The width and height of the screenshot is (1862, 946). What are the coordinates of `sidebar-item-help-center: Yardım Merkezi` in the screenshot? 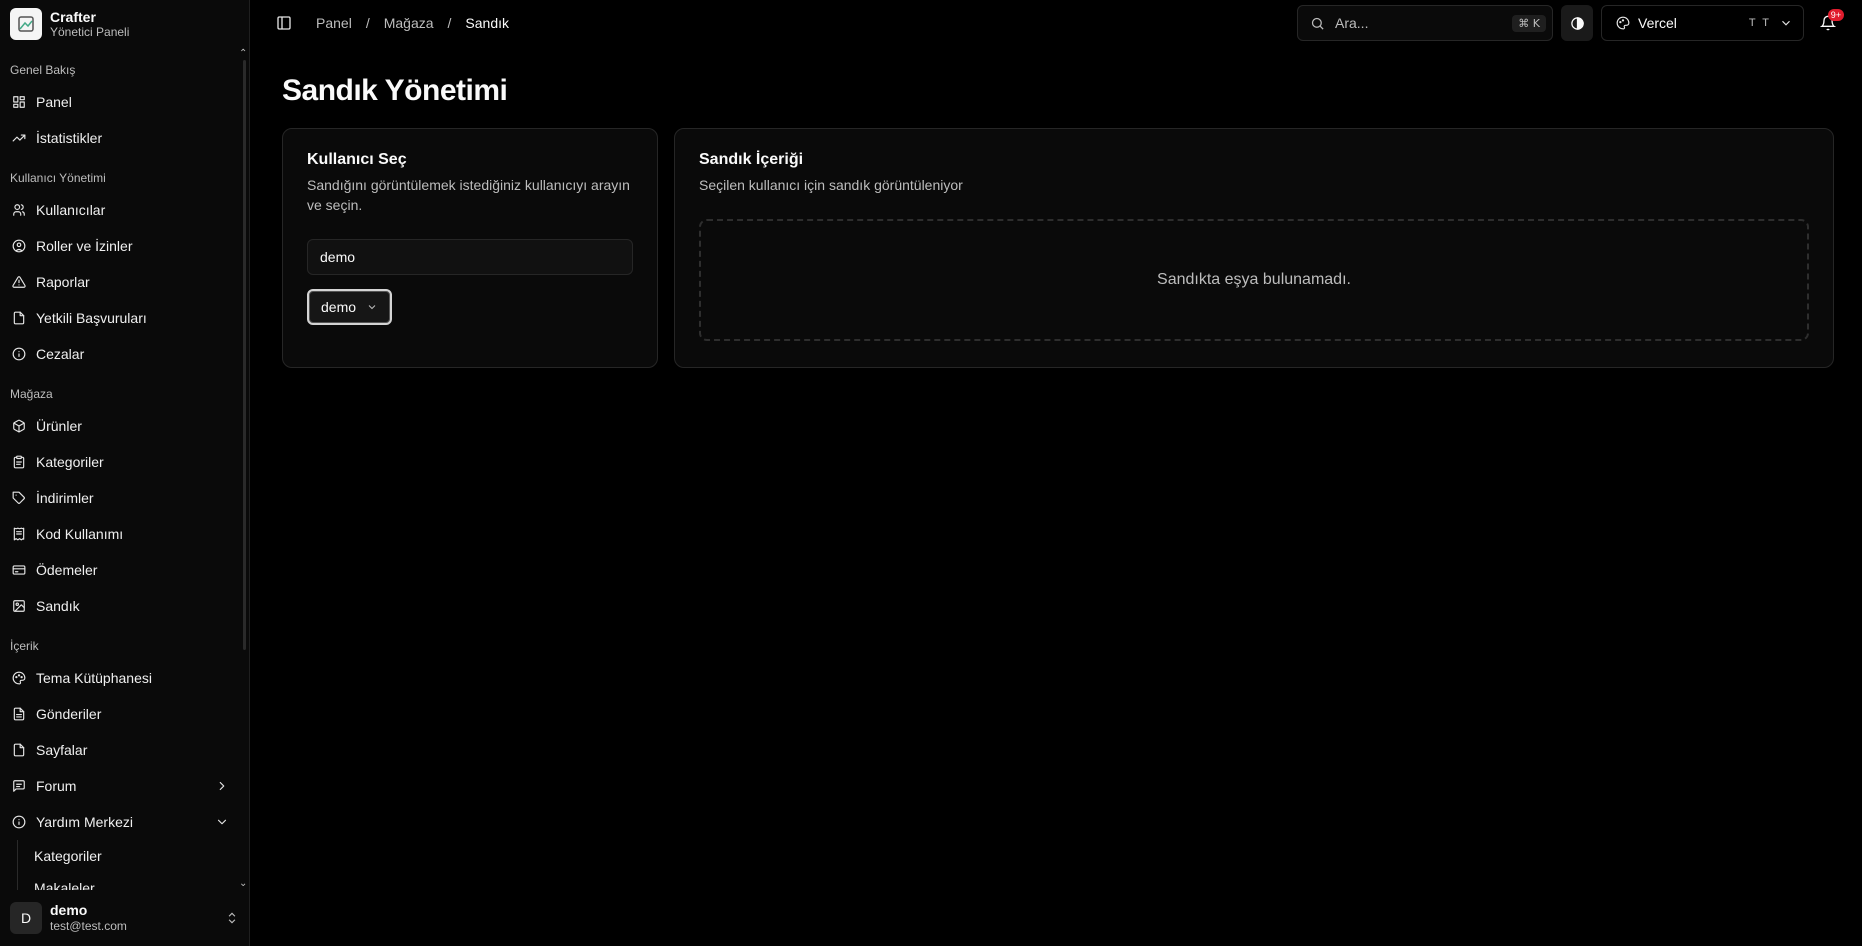 It's located at (120, 822).